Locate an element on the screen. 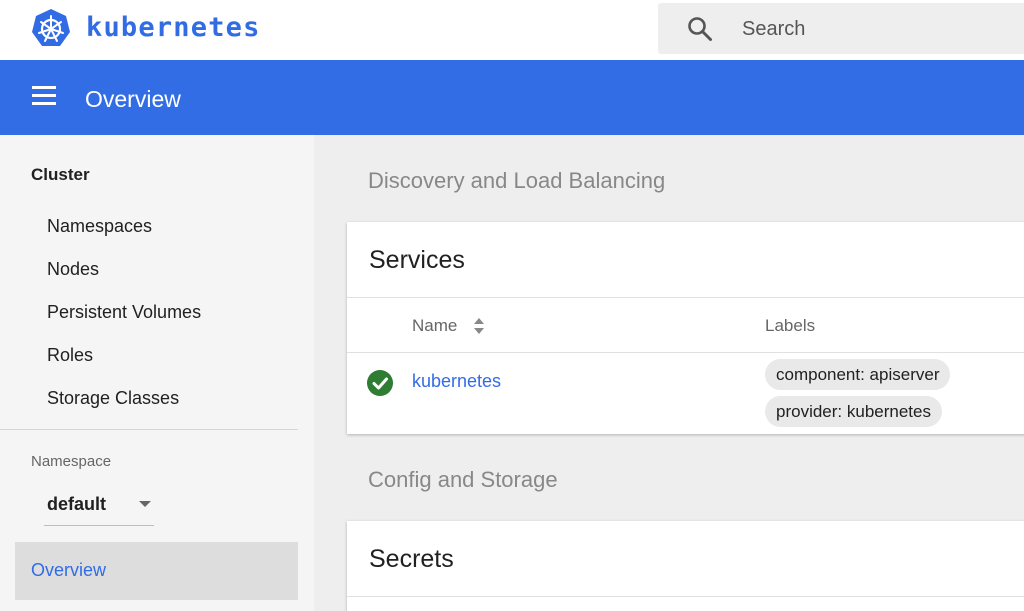 Image resolution: width=1024 pixels, height=611 pixels. sidebar-divider is located at coordinates (149, 429).